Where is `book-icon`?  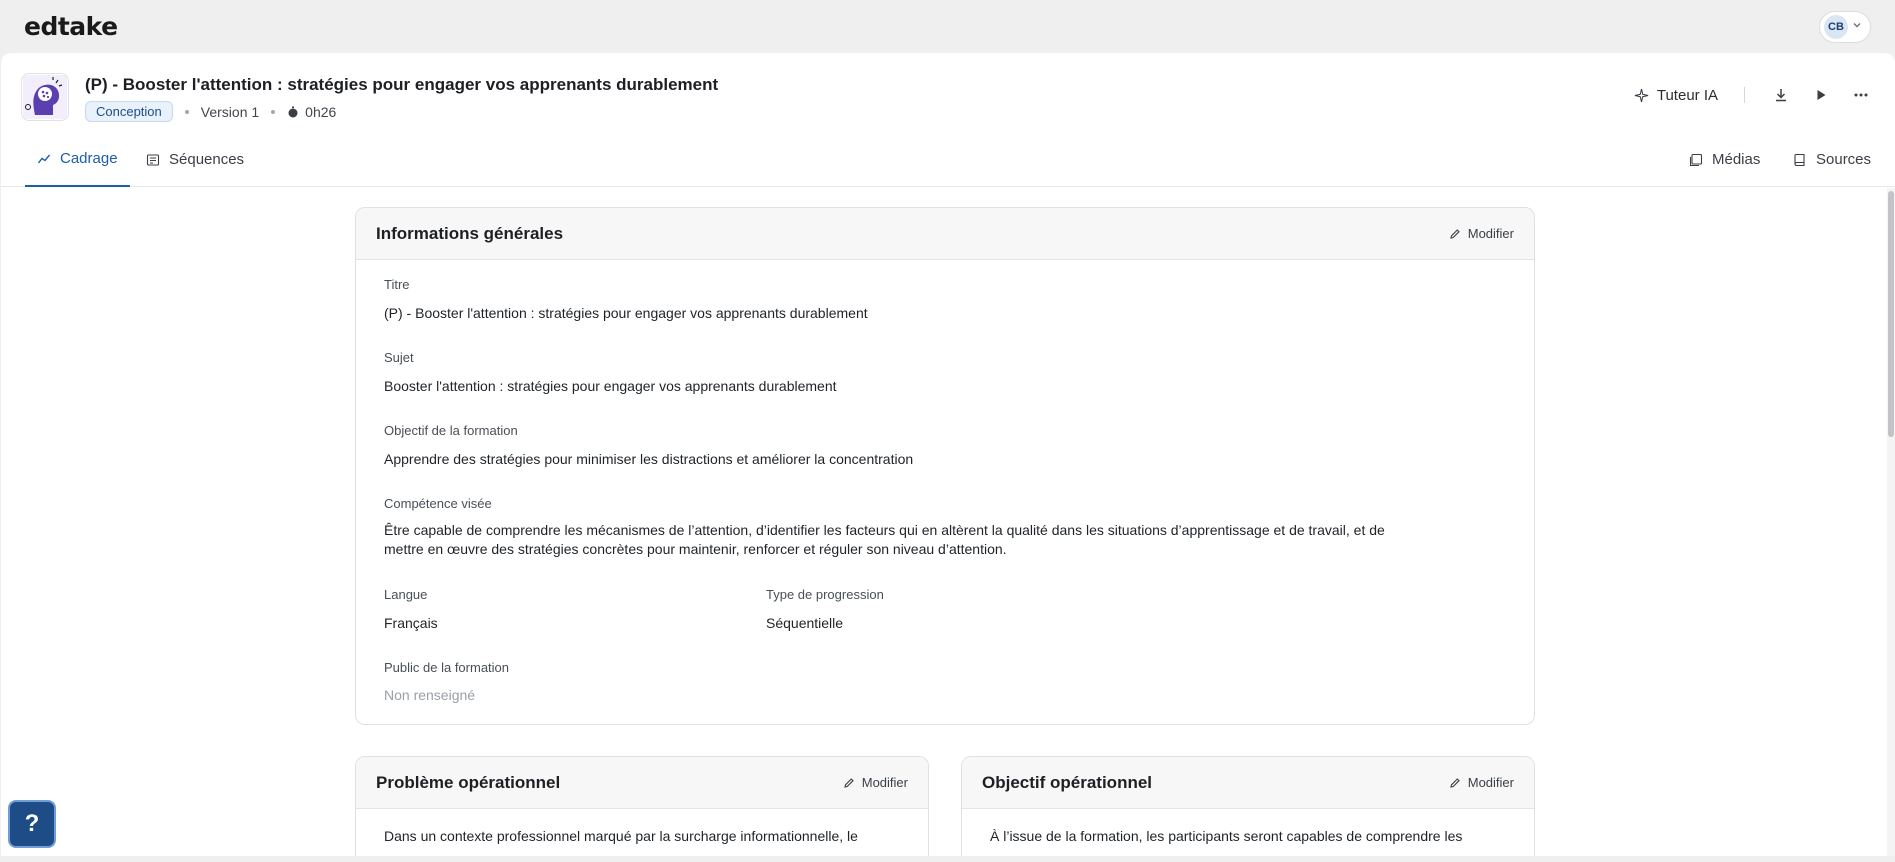
book-icon is located at coordinates (1799, 159).